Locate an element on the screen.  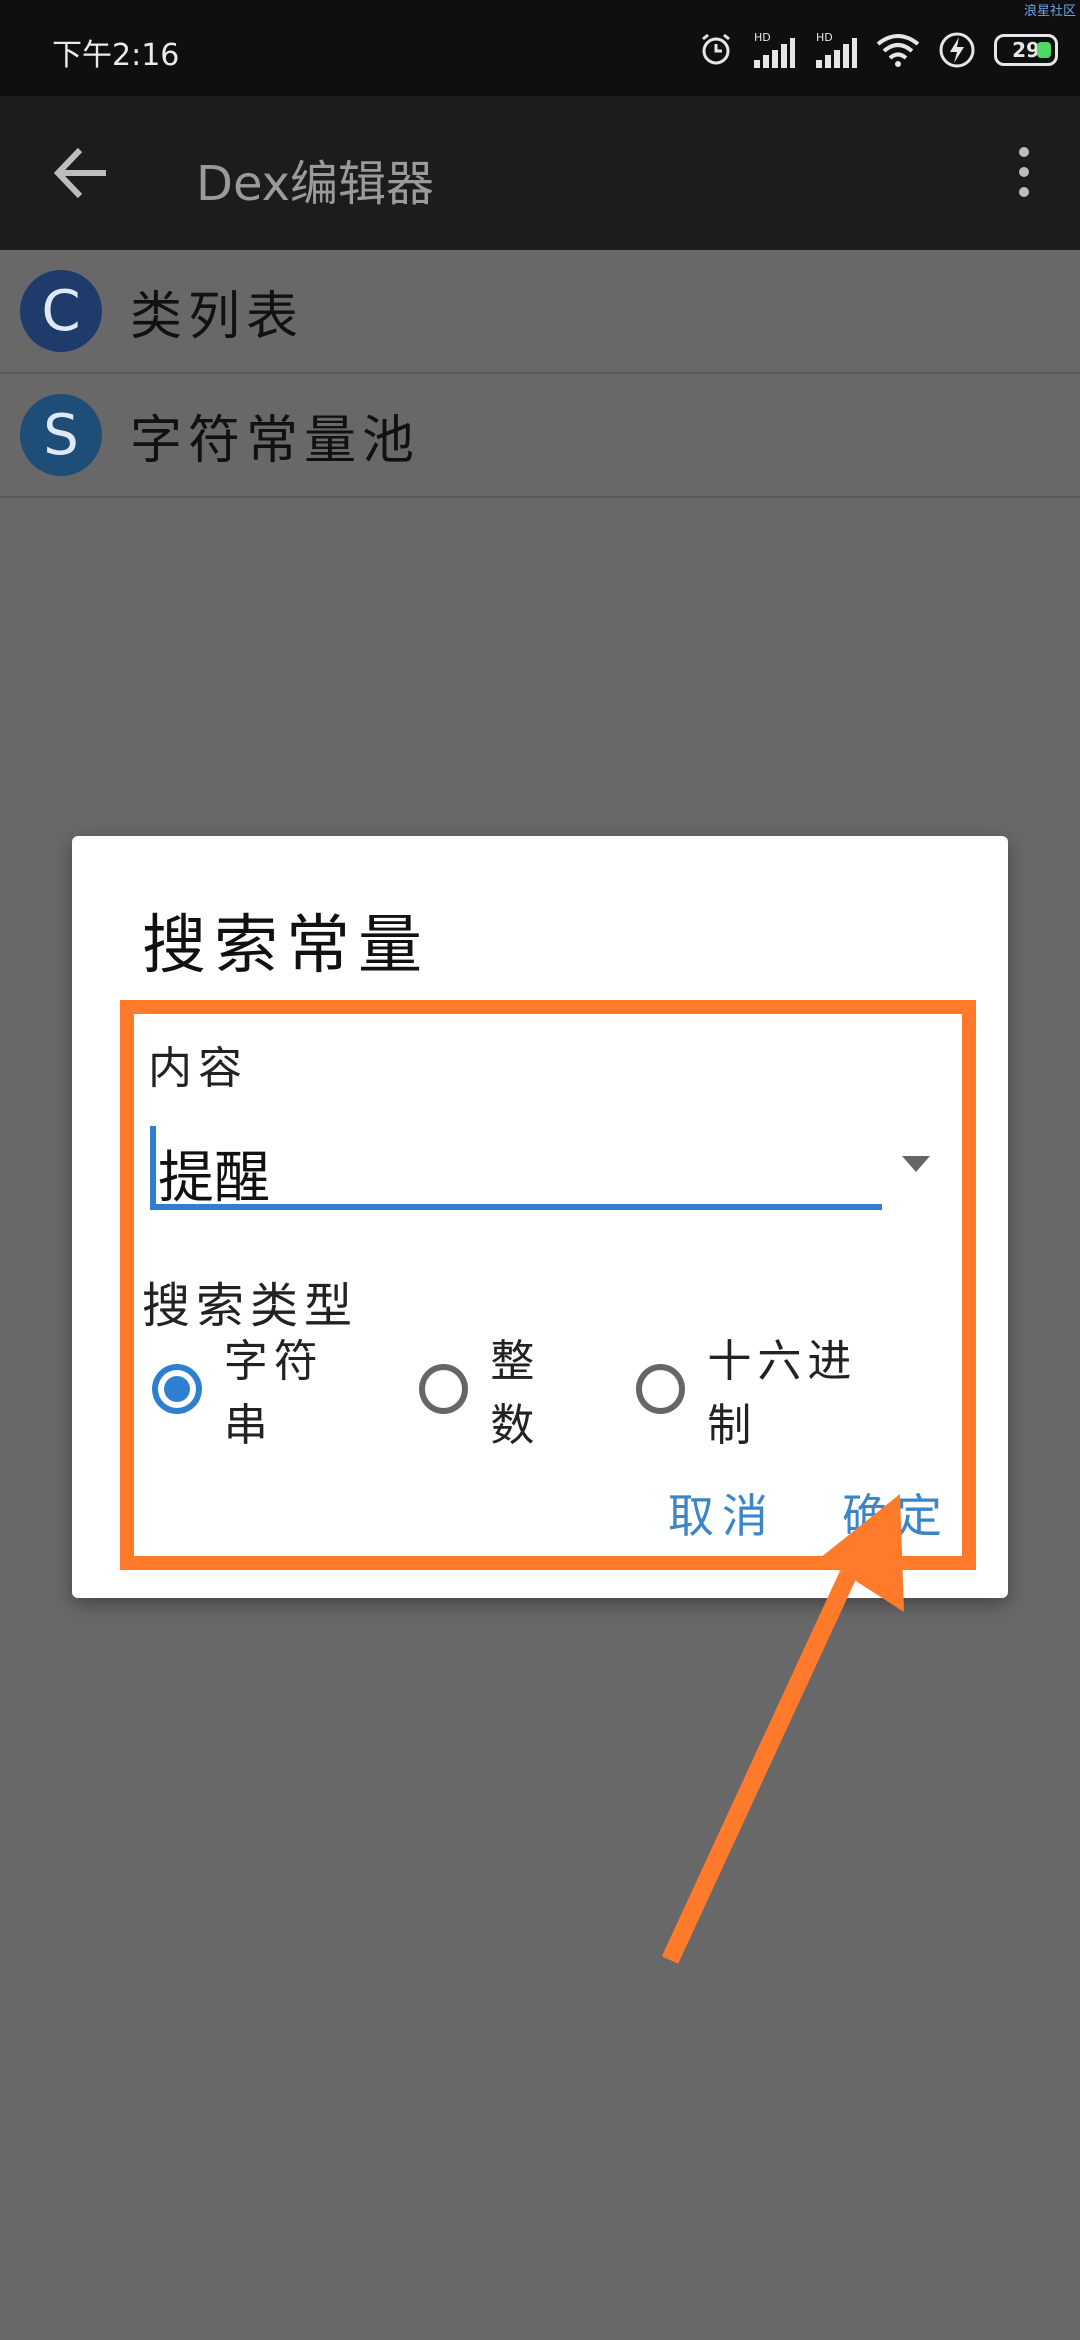
radio-hex: 十六进制 is located at coordinates (770, 1389).